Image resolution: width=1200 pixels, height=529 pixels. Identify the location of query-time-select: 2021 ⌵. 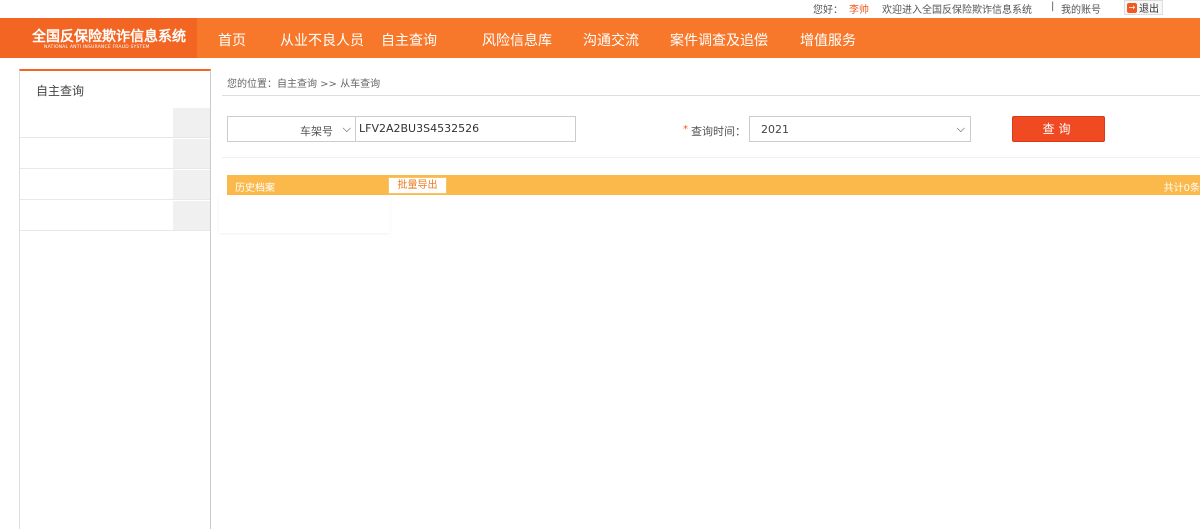
(860, 129).